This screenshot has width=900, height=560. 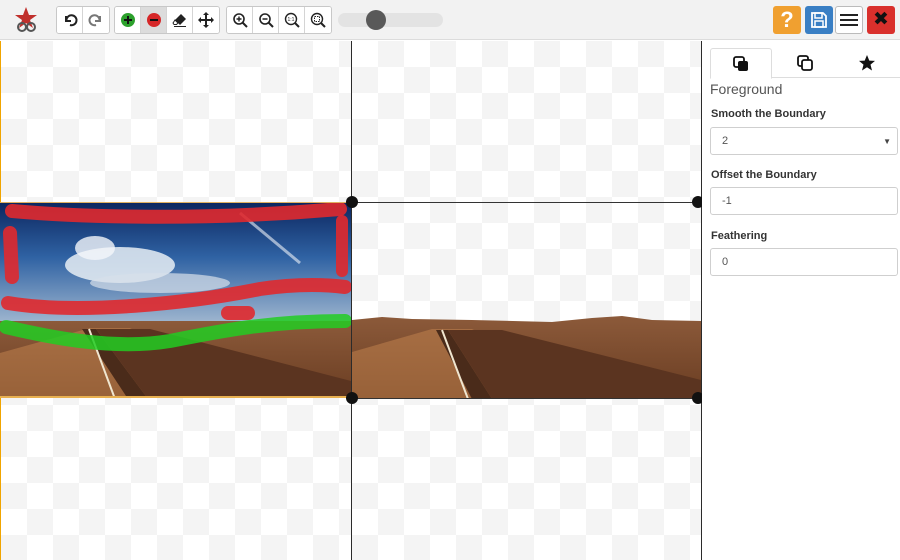 I want to click on feathering-label: Feathering, so click(x=739, y=236).